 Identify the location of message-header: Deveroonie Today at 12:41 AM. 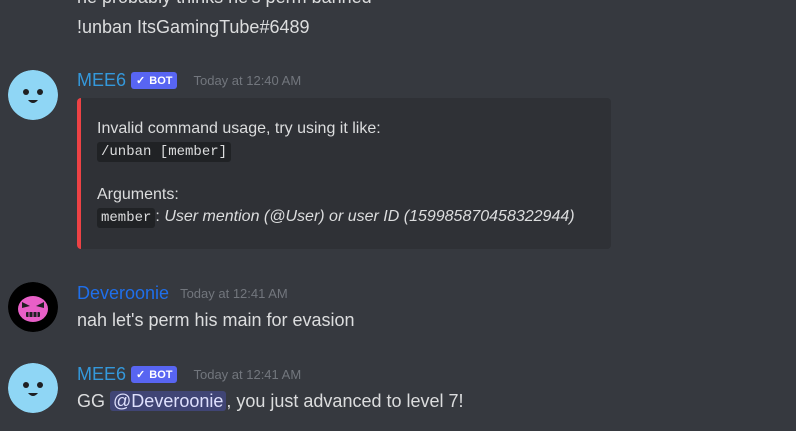
(182, 293).